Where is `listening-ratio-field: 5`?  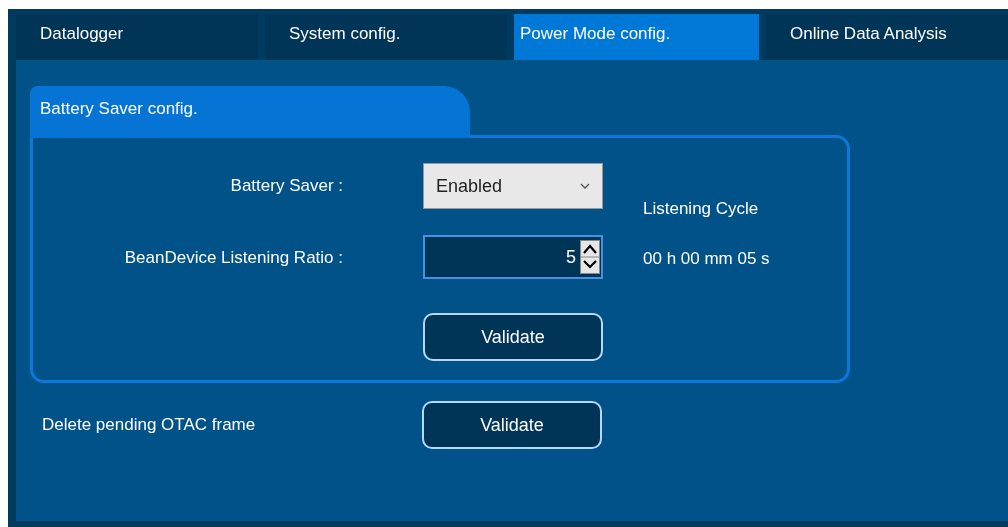 listening-ratio-field: 5 is located at coordinates (513, 257).